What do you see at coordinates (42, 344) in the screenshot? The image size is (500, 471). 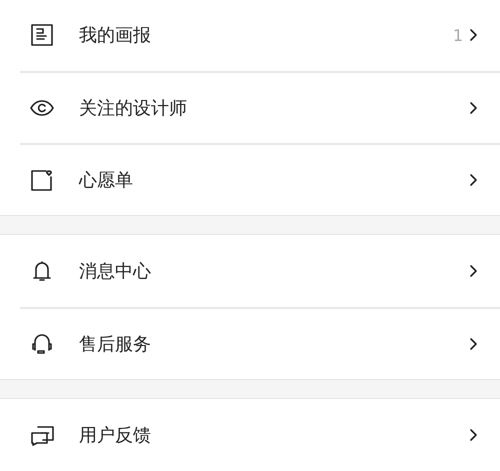 I see `headset-icon` at bounding box center [42, 344].